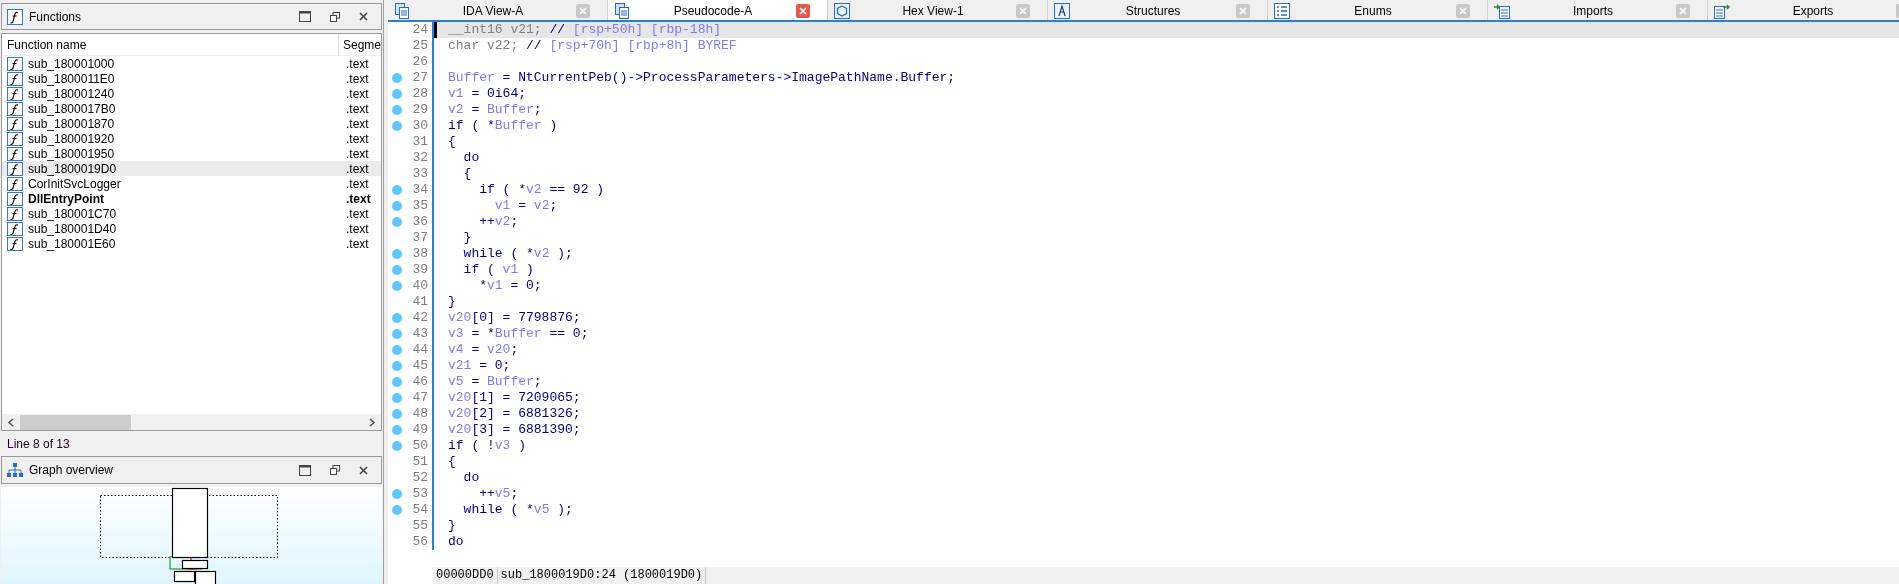 This screenshot has width=1899, height=584. What do you see at coordinates (420, 94) in the screenshot?
I see `line-number: 28` at bounding box center [420, 94].